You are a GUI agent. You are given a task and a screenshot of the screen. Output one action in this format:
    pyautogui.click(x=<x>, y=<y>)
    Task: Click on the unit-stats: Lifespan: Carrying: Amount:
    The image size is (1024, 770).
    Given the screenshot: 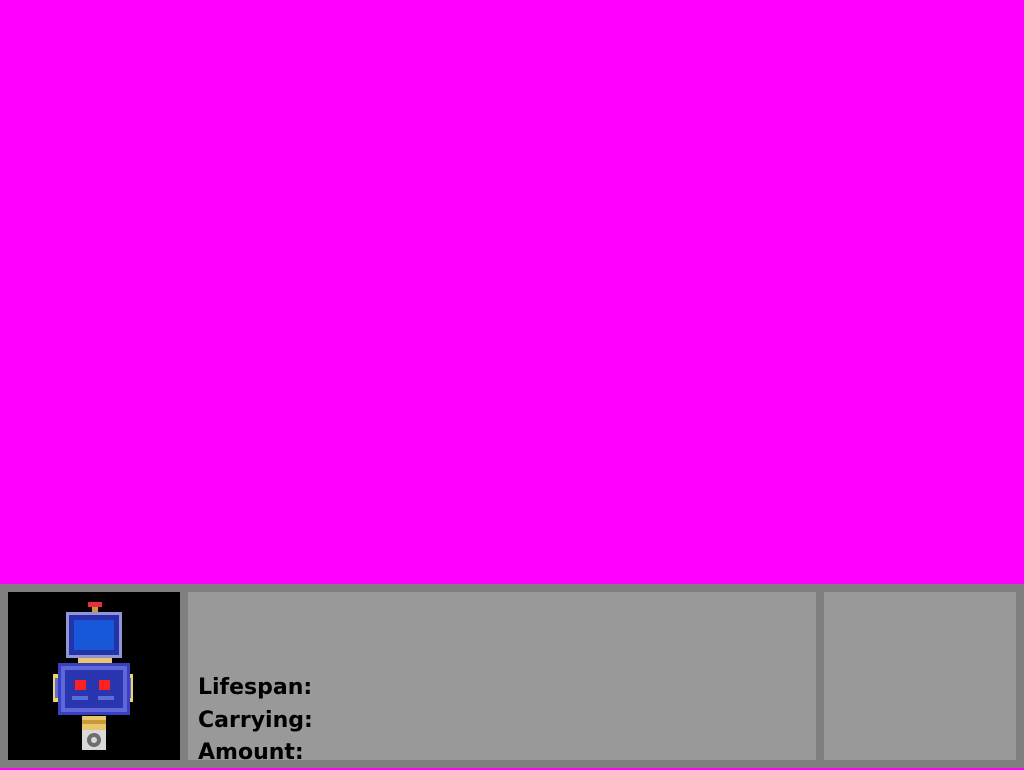 What is the action you would take?
    pyautogui.click(x=259, y=721)
    